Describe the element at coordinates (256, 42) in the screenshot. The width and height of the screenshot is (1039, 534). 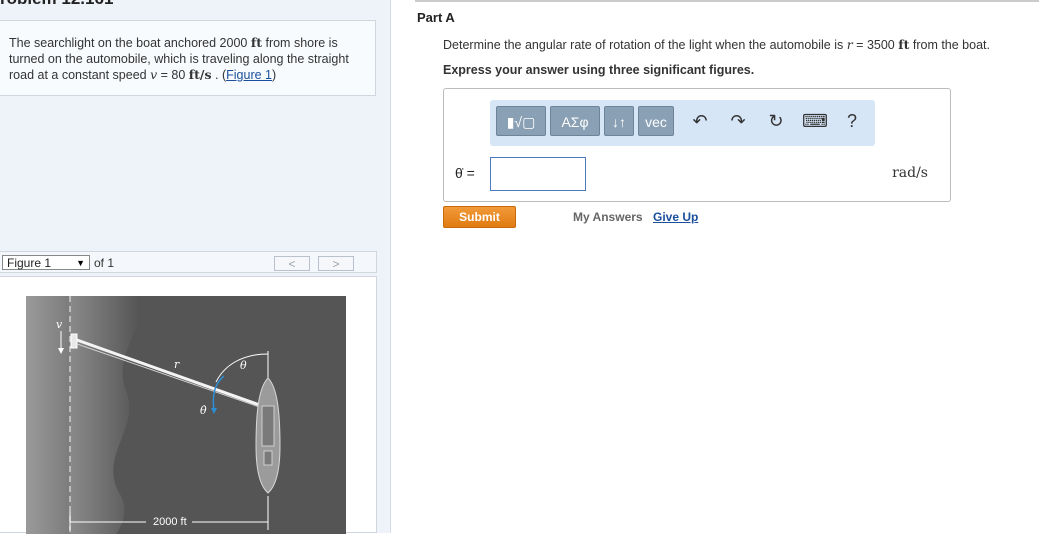
I see `problem-unit-ft: ft` at that location.